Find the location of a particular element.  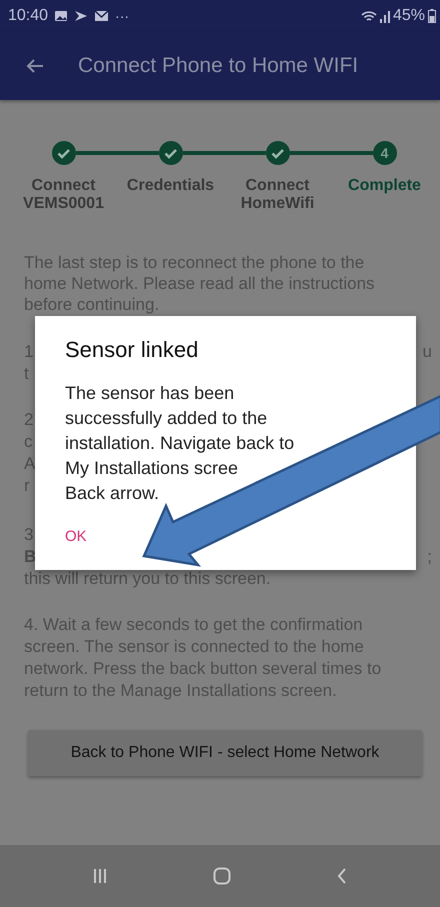

ok-button: OK is located at coordinates (76, 536).